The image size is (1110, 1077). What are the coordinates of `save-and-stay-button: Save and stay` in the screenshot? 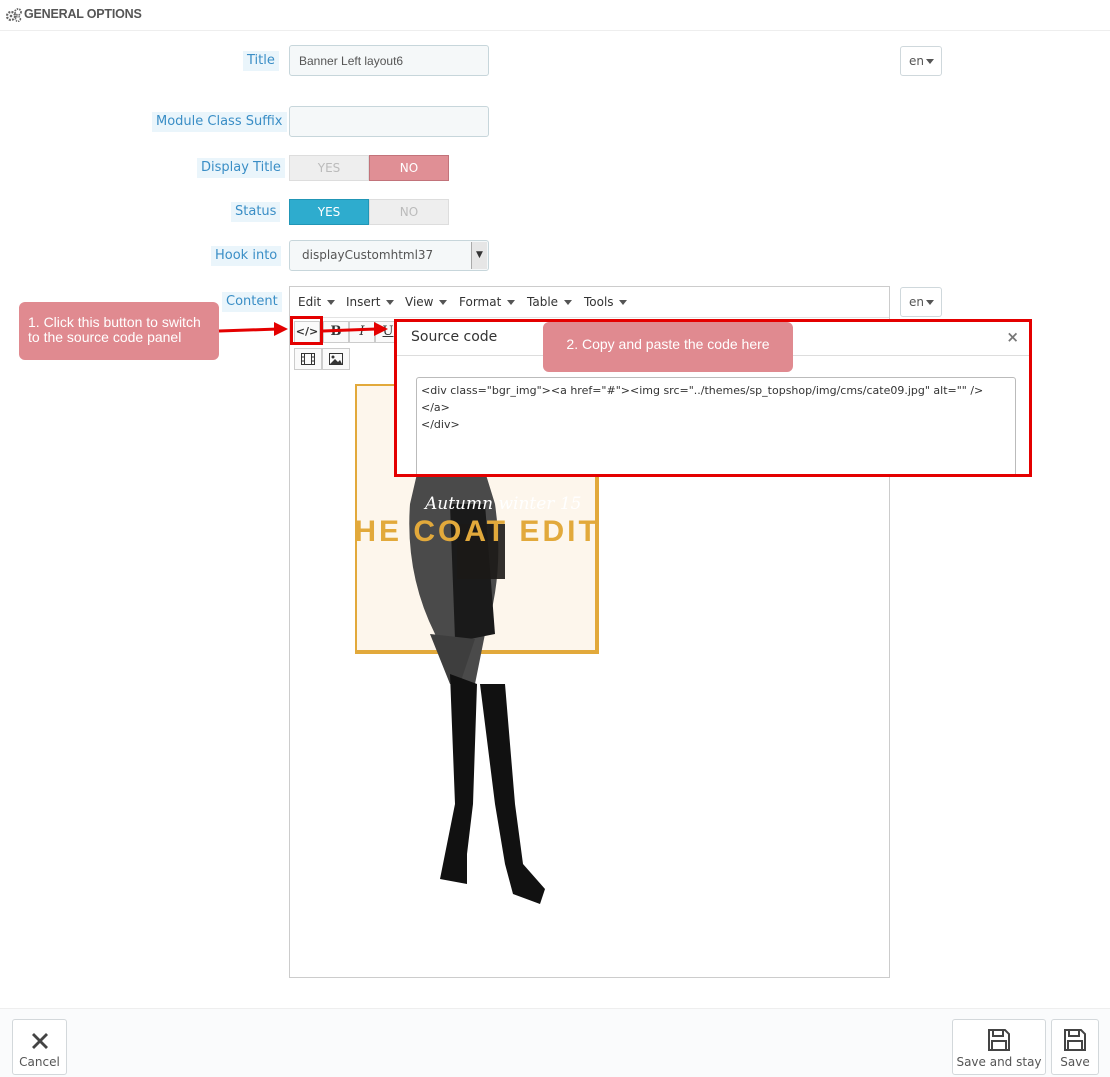 It's located at (999, 1047).